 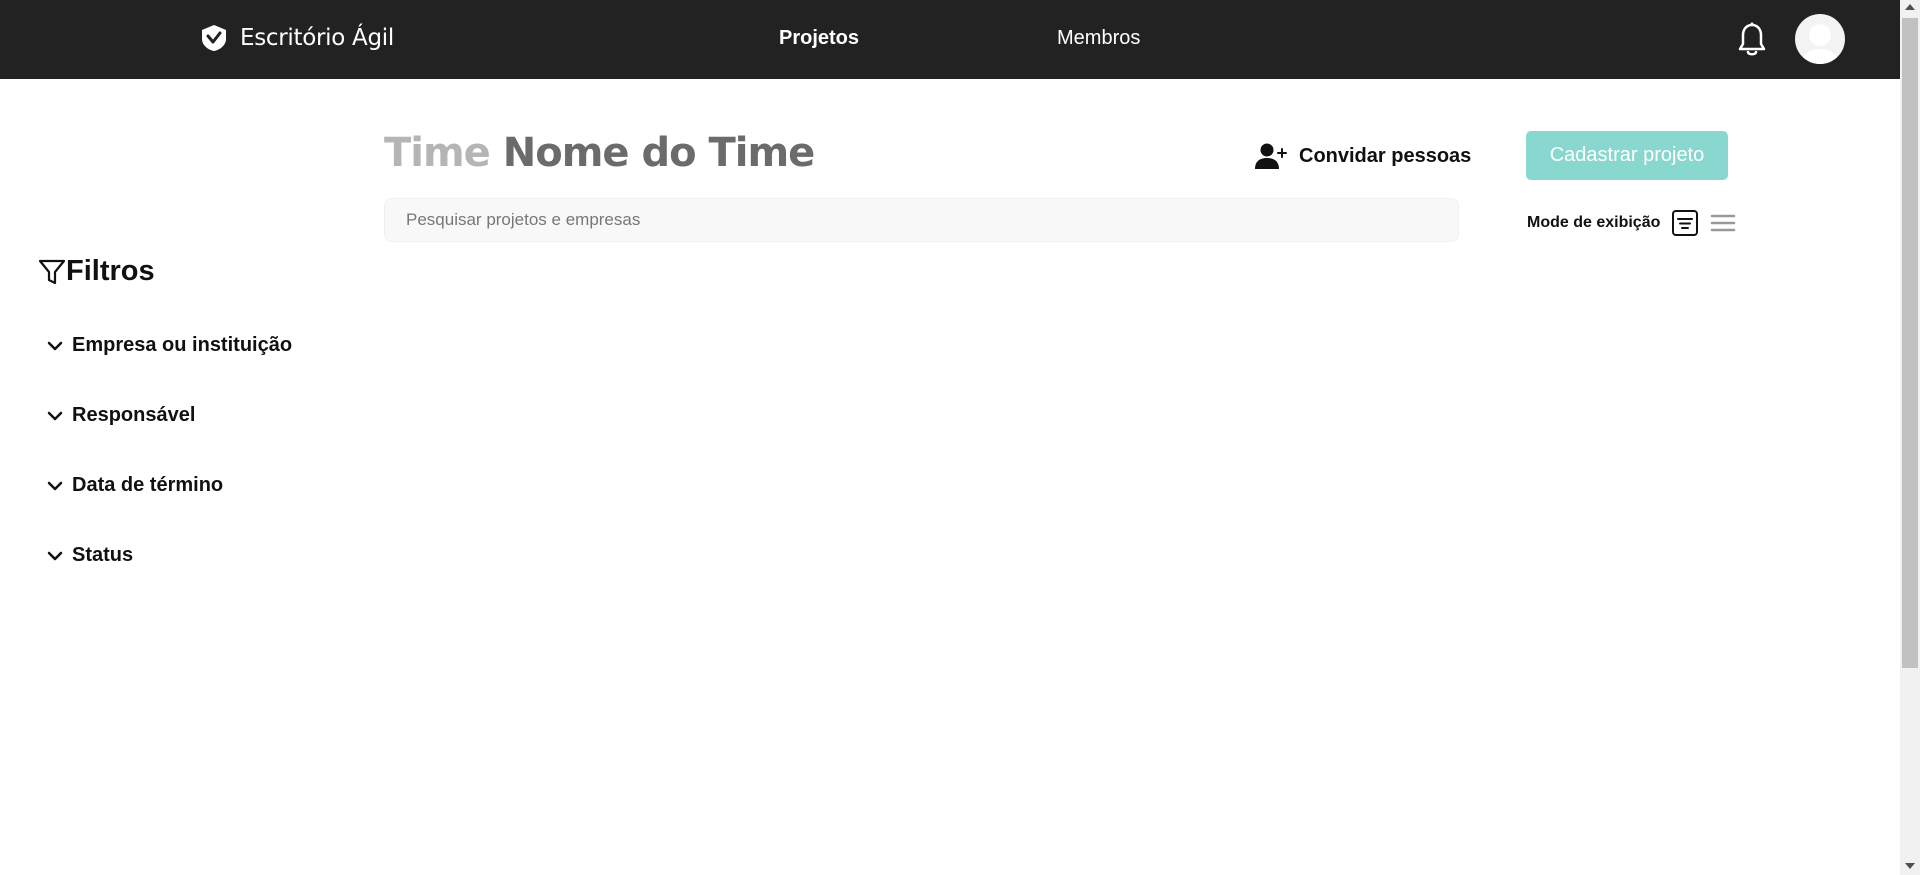 I want to click on brand-logo: Escritório Ágil, so click(x=297, y=38).